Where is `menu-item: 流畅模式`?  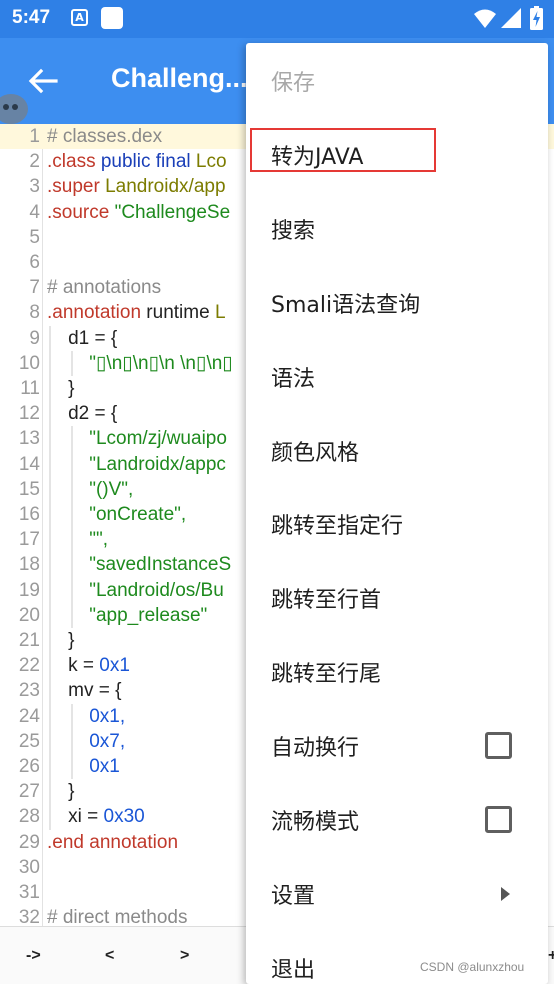
menu-item: 流畅模式 is located at coordinates (397, 819).